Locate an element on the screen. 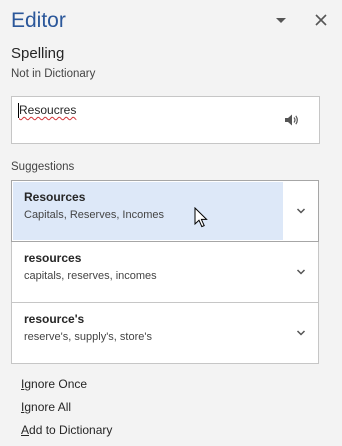 The height and width of the screenshot is (446, 342). read-aloud-button is located at coordinates (292, 120).